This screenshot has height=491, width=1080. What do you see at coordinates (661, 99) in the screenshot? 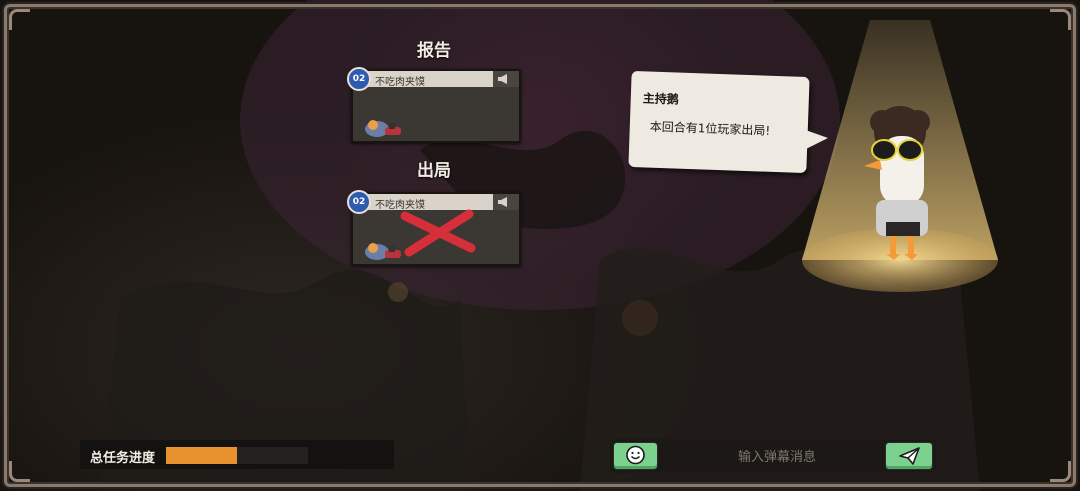
I see `host-name: 主持鹅` at bounding box center [661, 99].